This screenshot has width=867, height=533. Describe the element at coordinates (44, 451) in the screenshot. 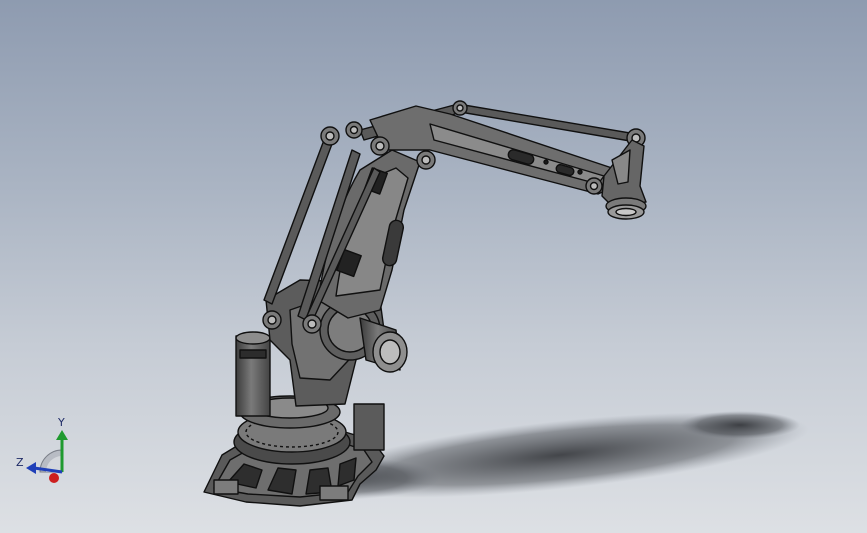

I see `orientation-triad: Y Z` at that location.